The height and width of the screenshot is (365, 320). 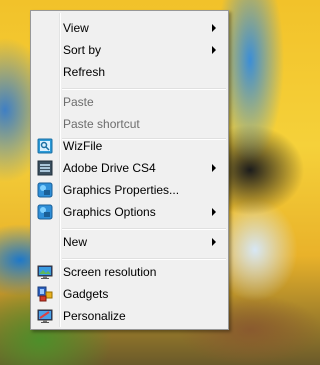 I want to click on menu-item-label: Paste, so click(x=78, y=102).